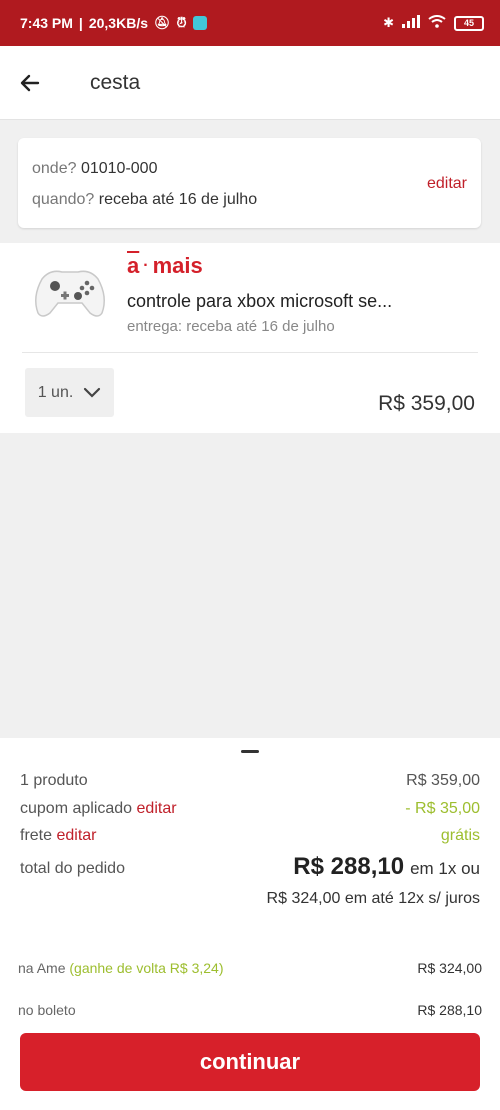  I want to click on status-speed: 20,3KB/s, so click(118, 23).